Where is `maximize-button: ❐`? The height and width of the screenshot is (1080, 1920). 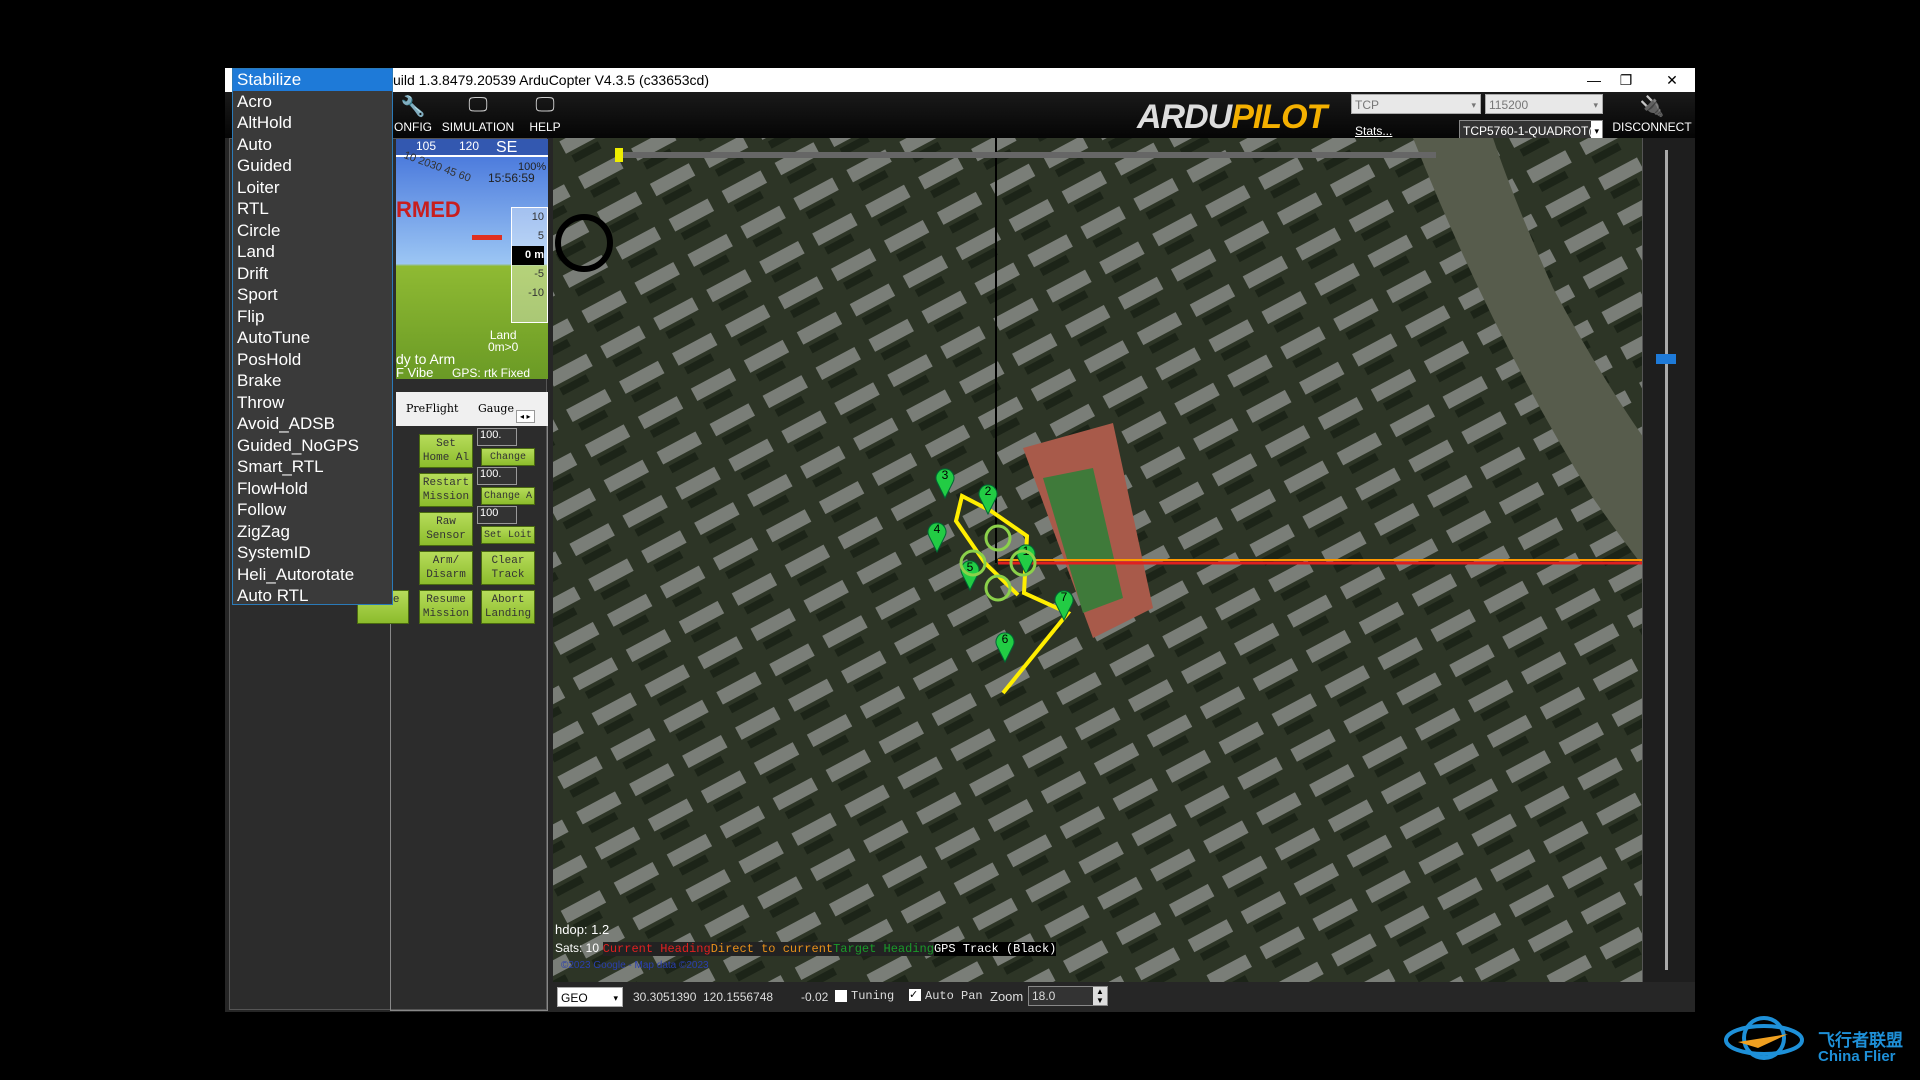 maximize-button: ❐ is located at coordinates (1626, 80).